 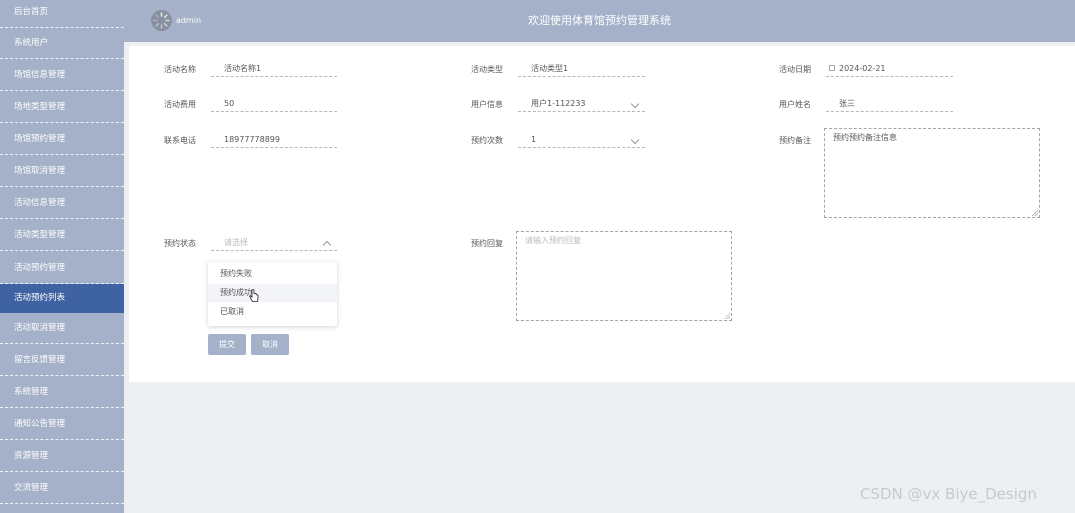 I want to click on activity-fee-value: 50, so click(x=229, y=103).